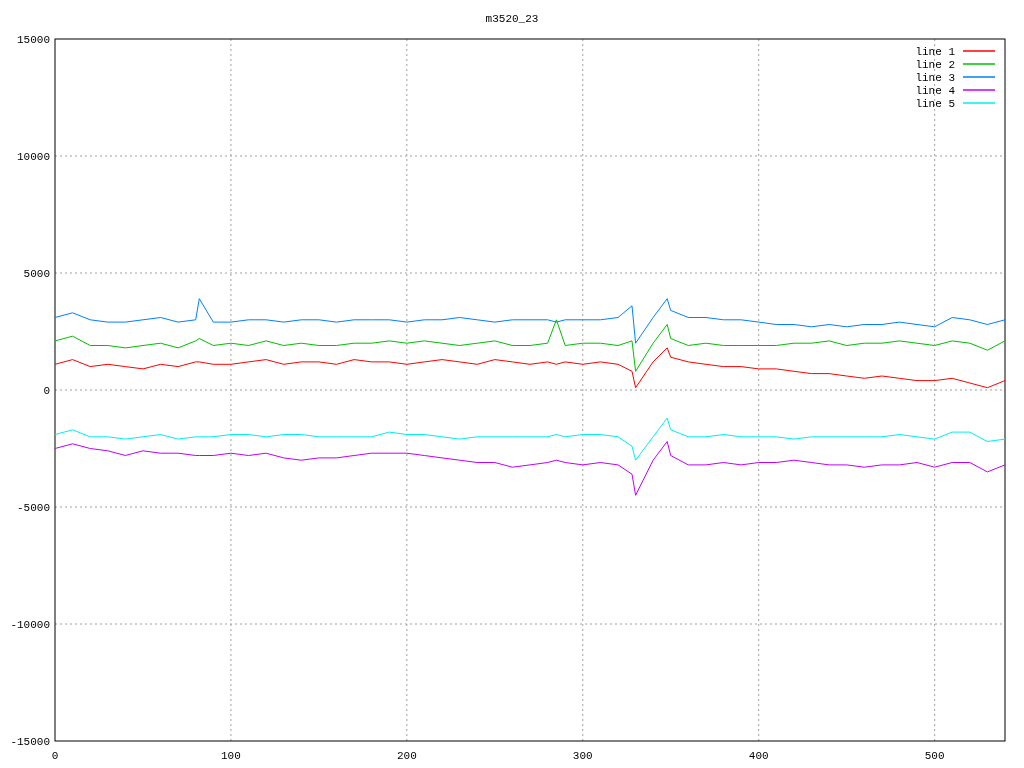 The height and width of the screenshot is (768, 1024). Describe the element at coordinates (55, 756) in the screenshot. I see `x-tick-label: 0` at that location.